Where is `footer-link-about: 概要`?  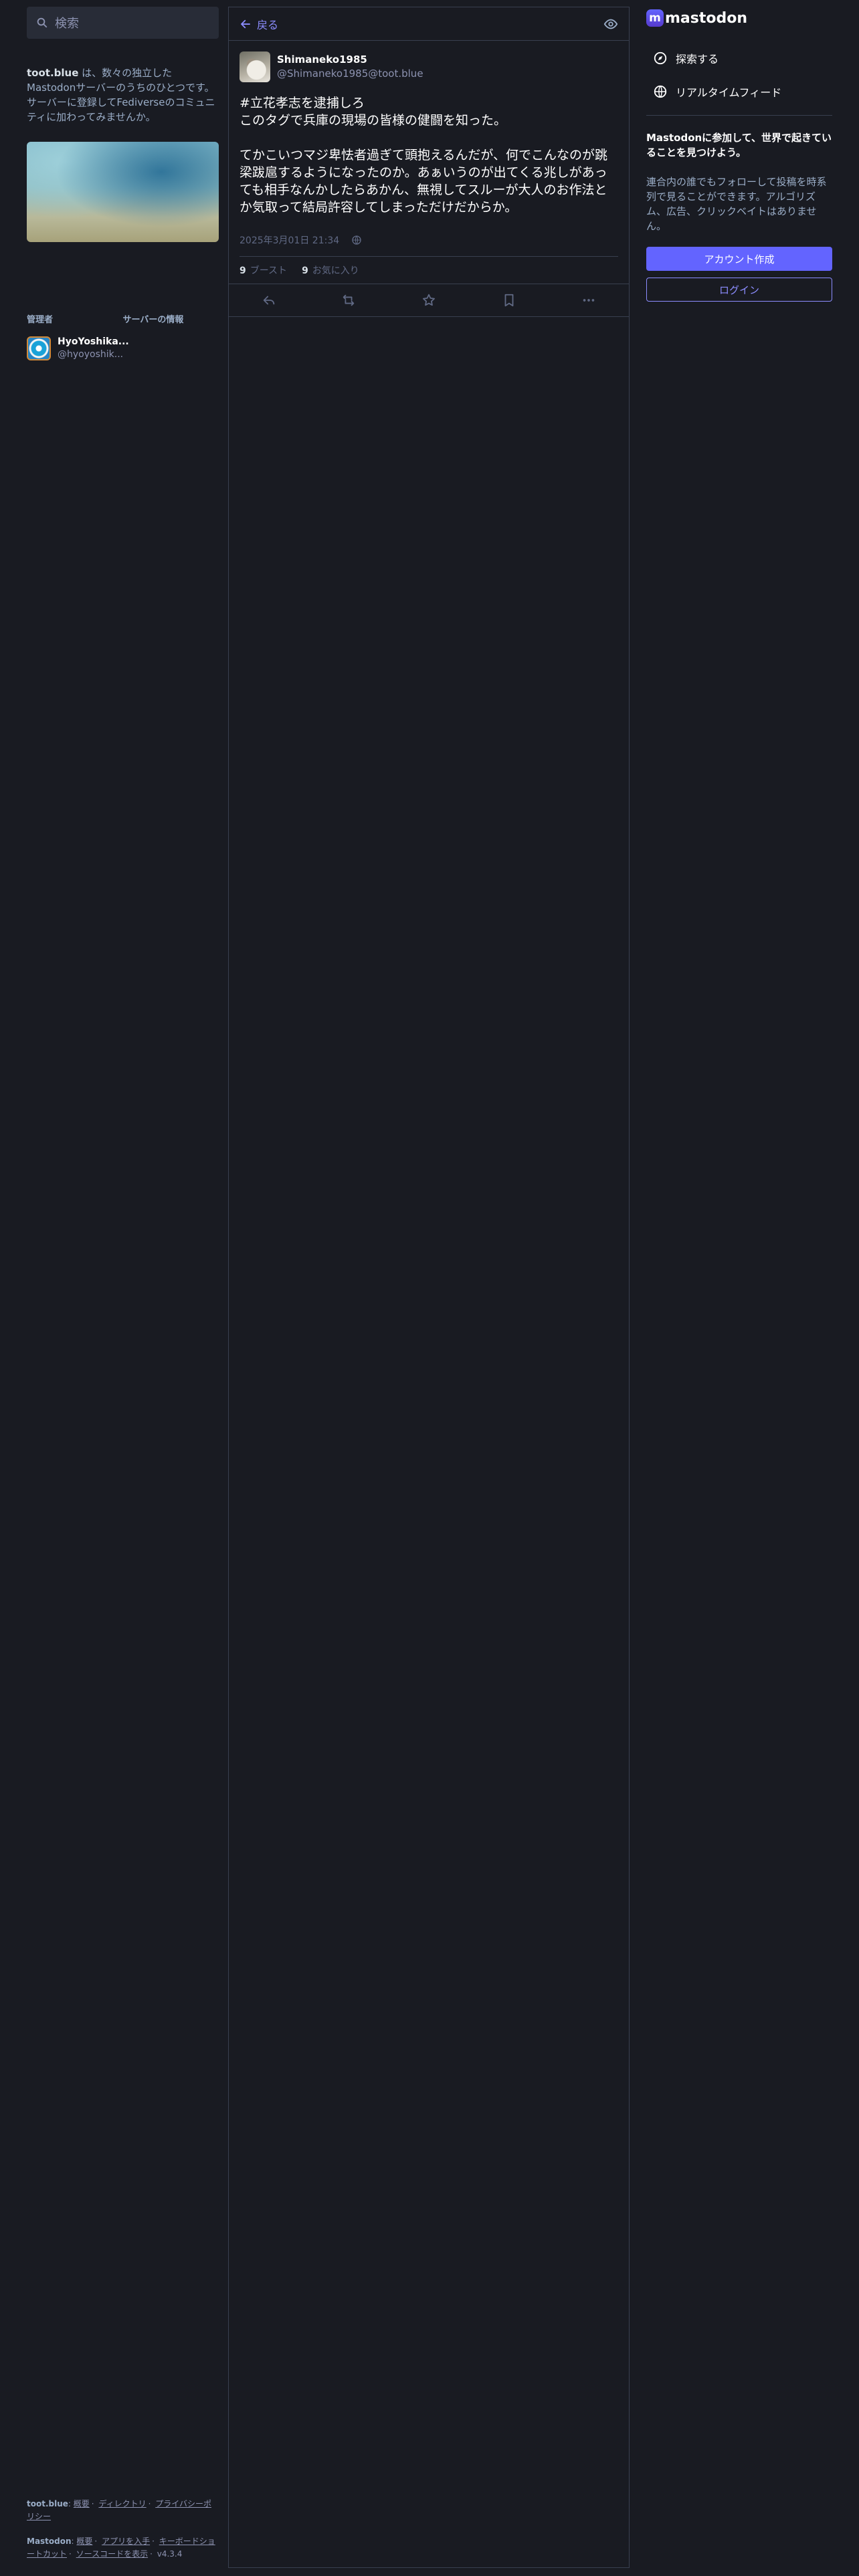
footer-link-about: 概要 is located at coordinates (82, 2503).